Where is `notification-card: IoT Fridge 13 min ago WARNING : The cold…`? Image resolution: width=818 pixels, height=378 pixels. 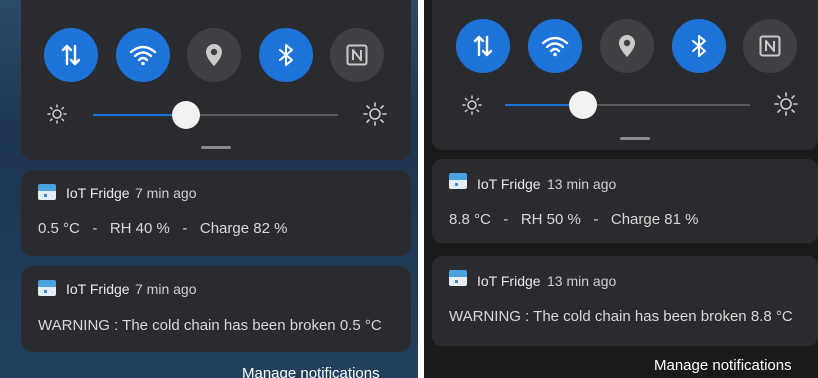 notification-card: IoT Fridge 13 min ago WARNING : The cold… is located at coordinates (625, 301).